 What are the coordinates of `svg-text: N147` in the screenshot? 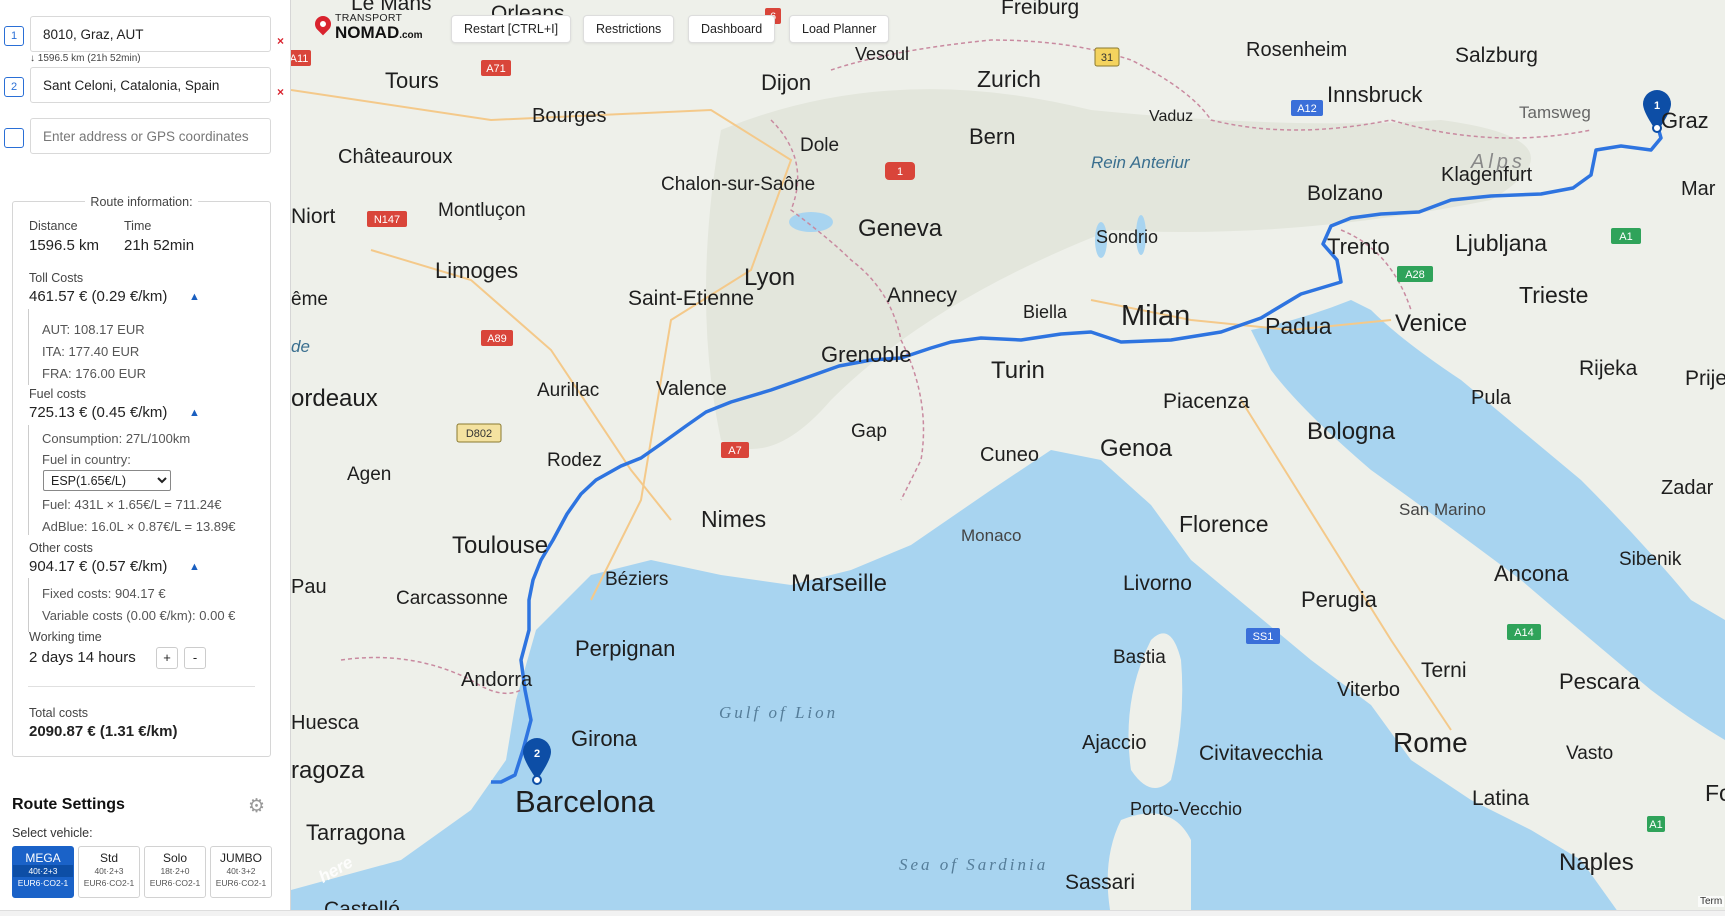 It's located at (387, 220).